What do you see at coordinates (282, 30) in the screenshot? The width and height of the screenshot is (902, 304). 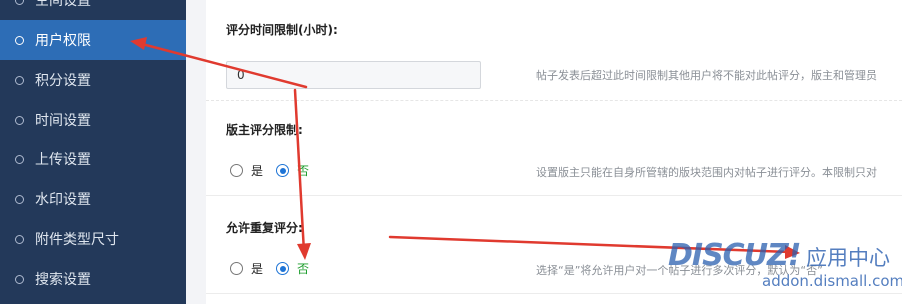 I see `rating-time-limit-label: 评分时间限制(小时):` at bounding box center [282, 30].